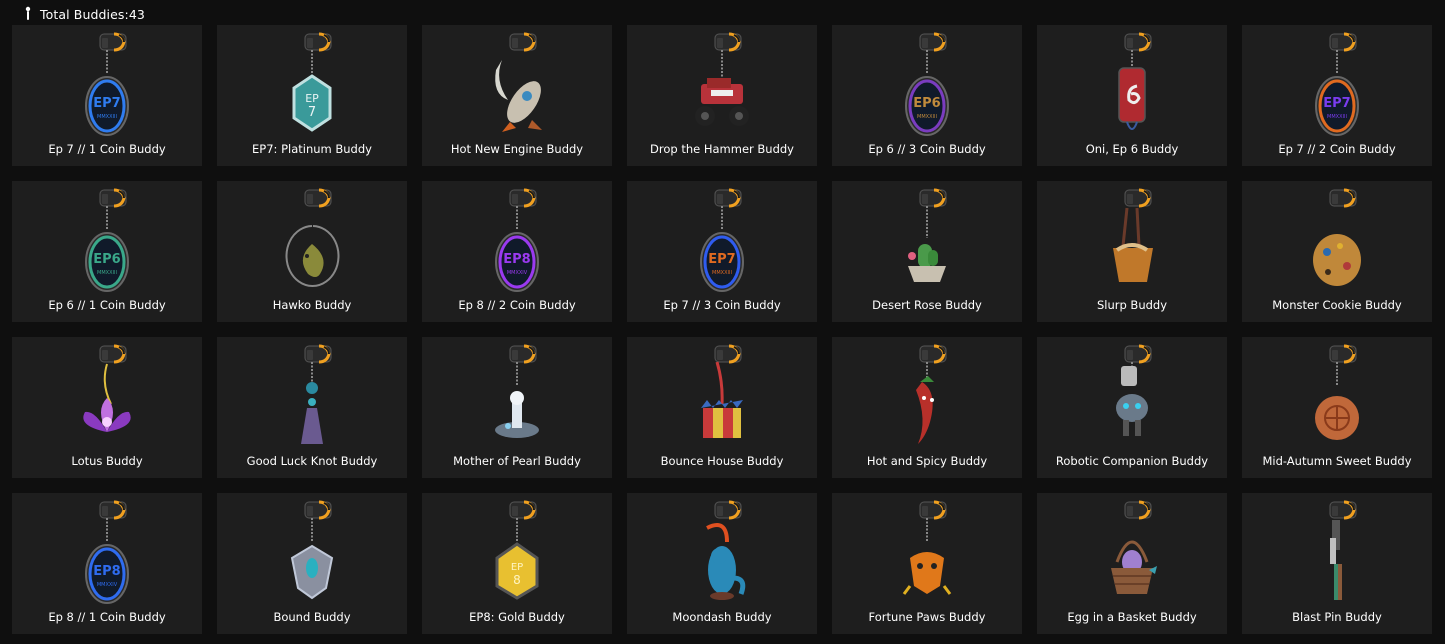 The image size is (1445, 644). Describe the element at coordinates (1132, 461) in the screenshot. I see `buddy-name: Robotic Companion Buddy` at that location.